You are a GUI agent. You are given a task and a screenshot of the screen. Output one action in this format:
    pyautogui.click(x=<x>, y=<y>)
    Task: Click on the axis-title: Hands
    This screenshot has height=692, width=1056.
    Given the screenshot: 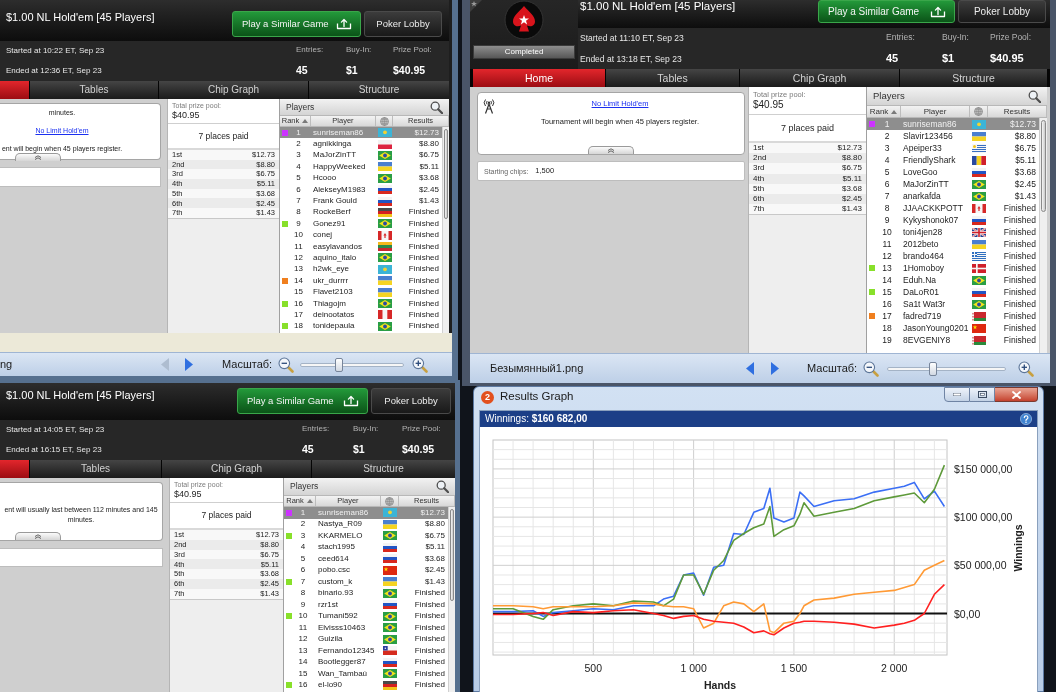 What is the action you would take?
    pyautogui.click(x=720, y=685)
    